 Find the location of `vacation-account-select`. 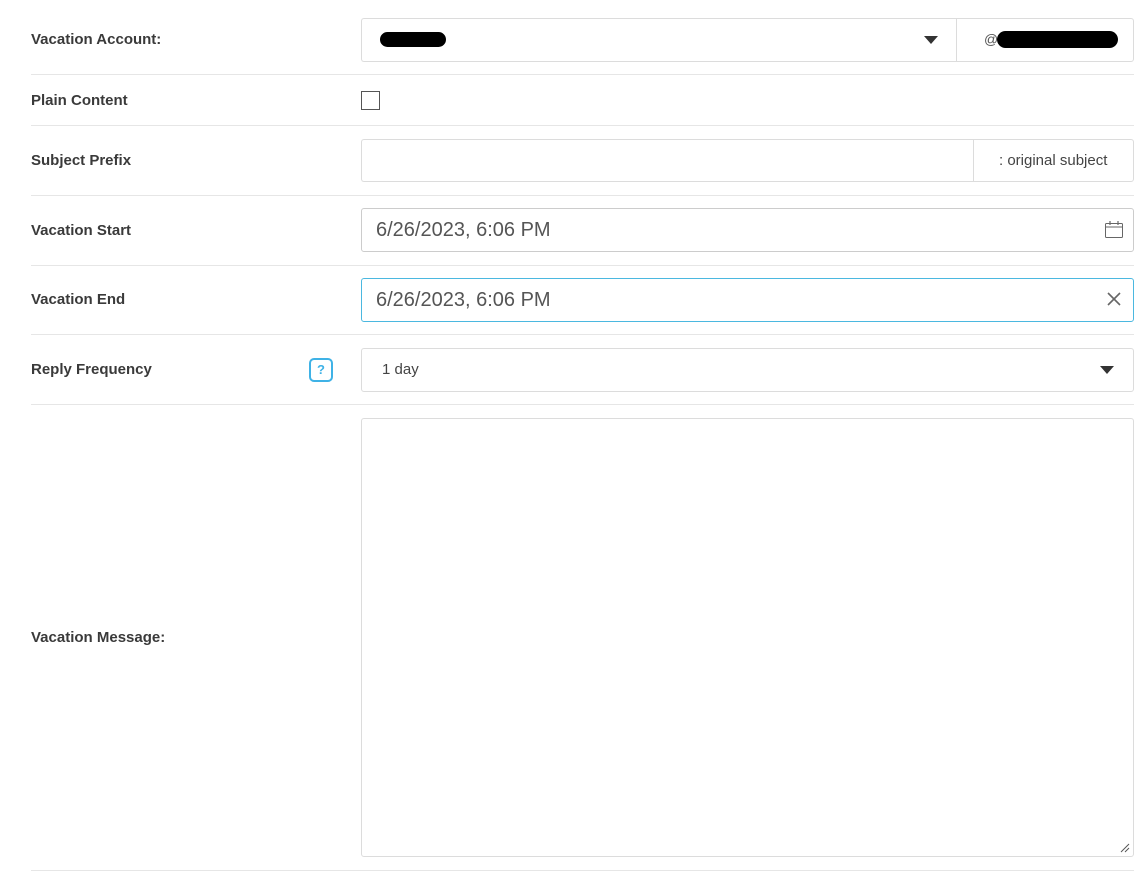

vacation-account-select is located at coordinates (659, 40).